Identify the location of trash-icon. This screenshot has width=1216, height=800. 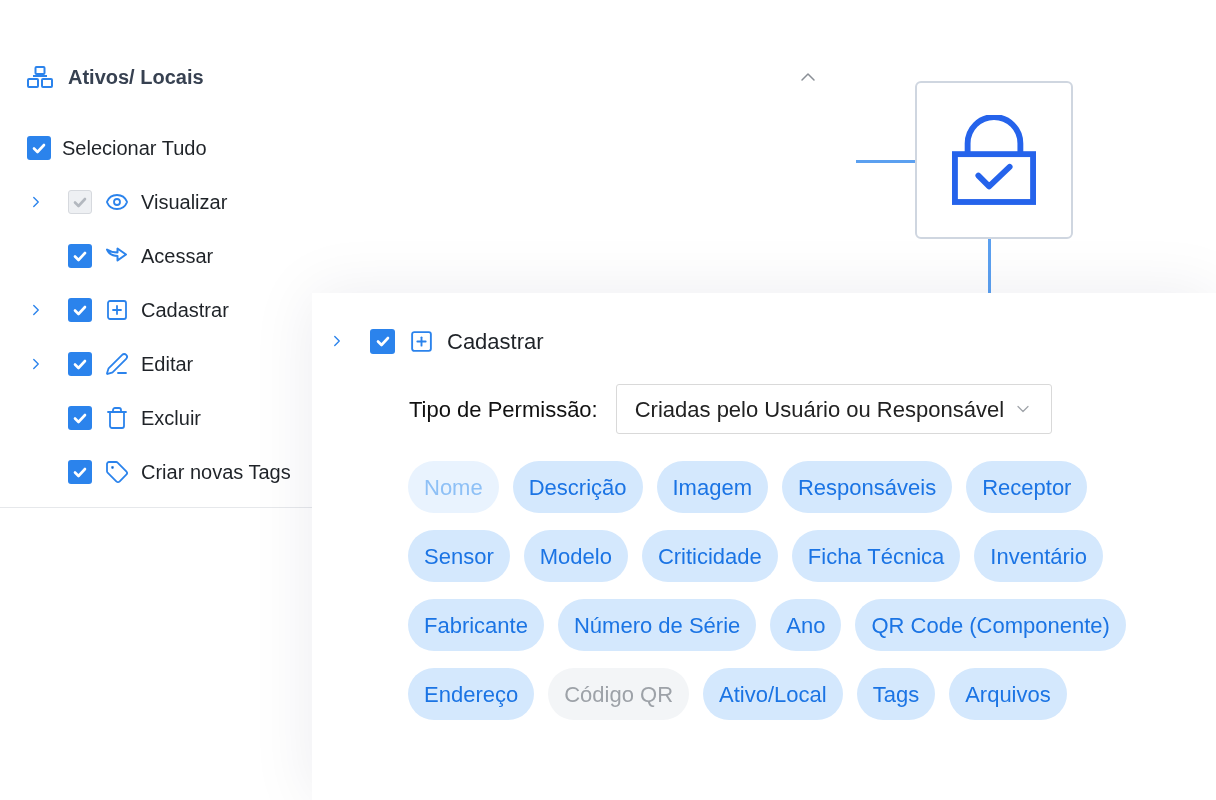
(117, 418).